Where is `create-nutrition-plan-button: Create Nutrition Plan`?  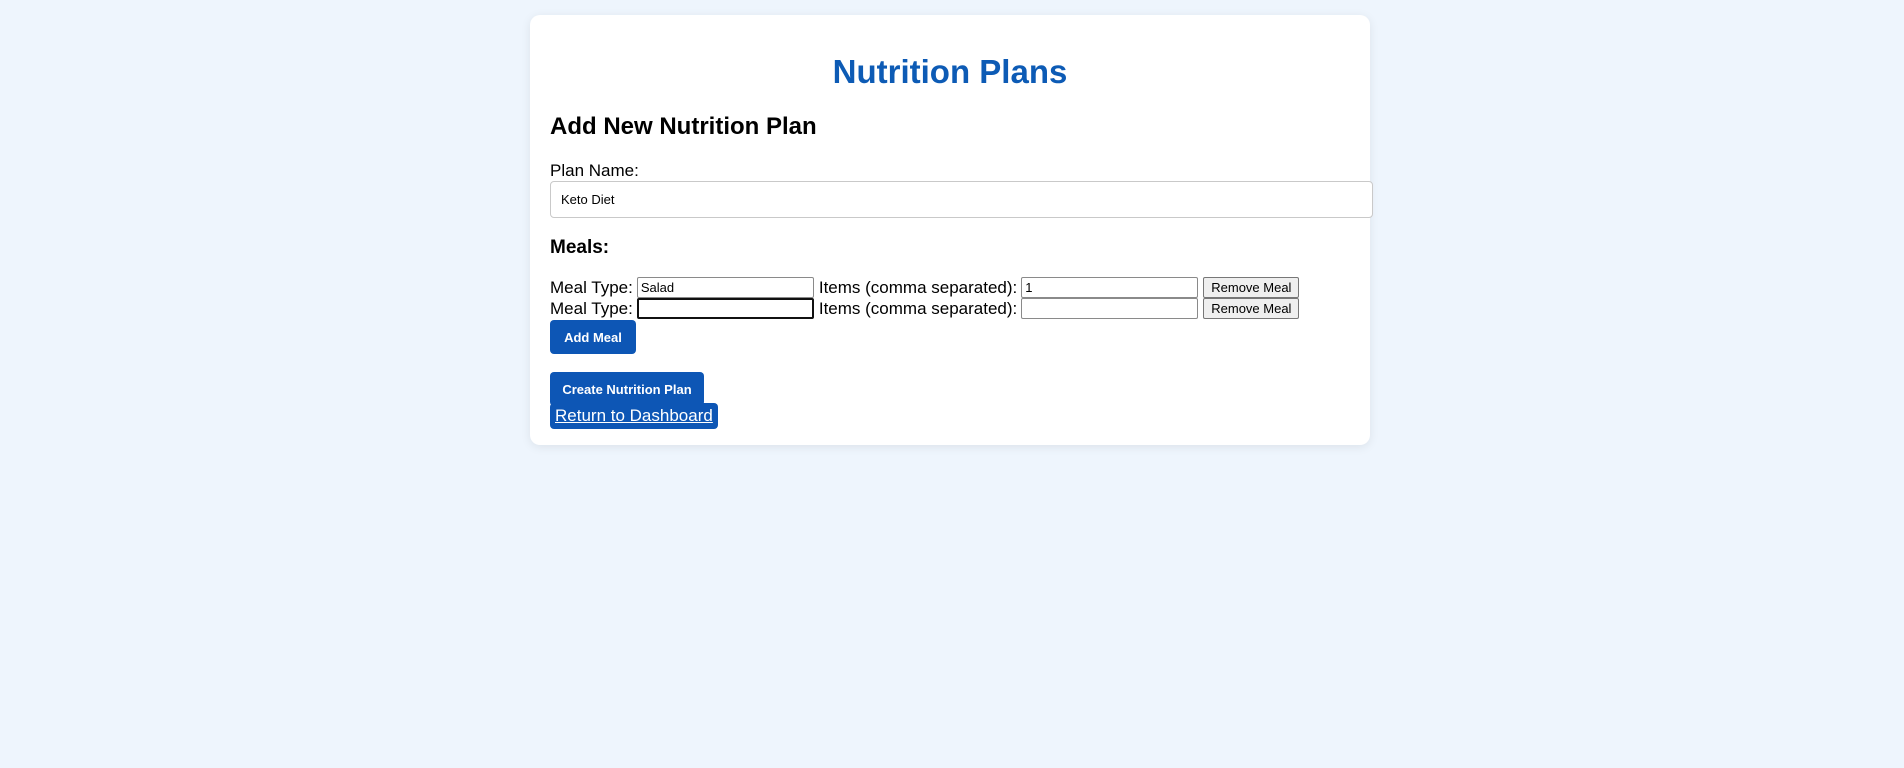
create-nutrition-plan-button: Create Nutrition Plan is located at coordinates (627, 389).